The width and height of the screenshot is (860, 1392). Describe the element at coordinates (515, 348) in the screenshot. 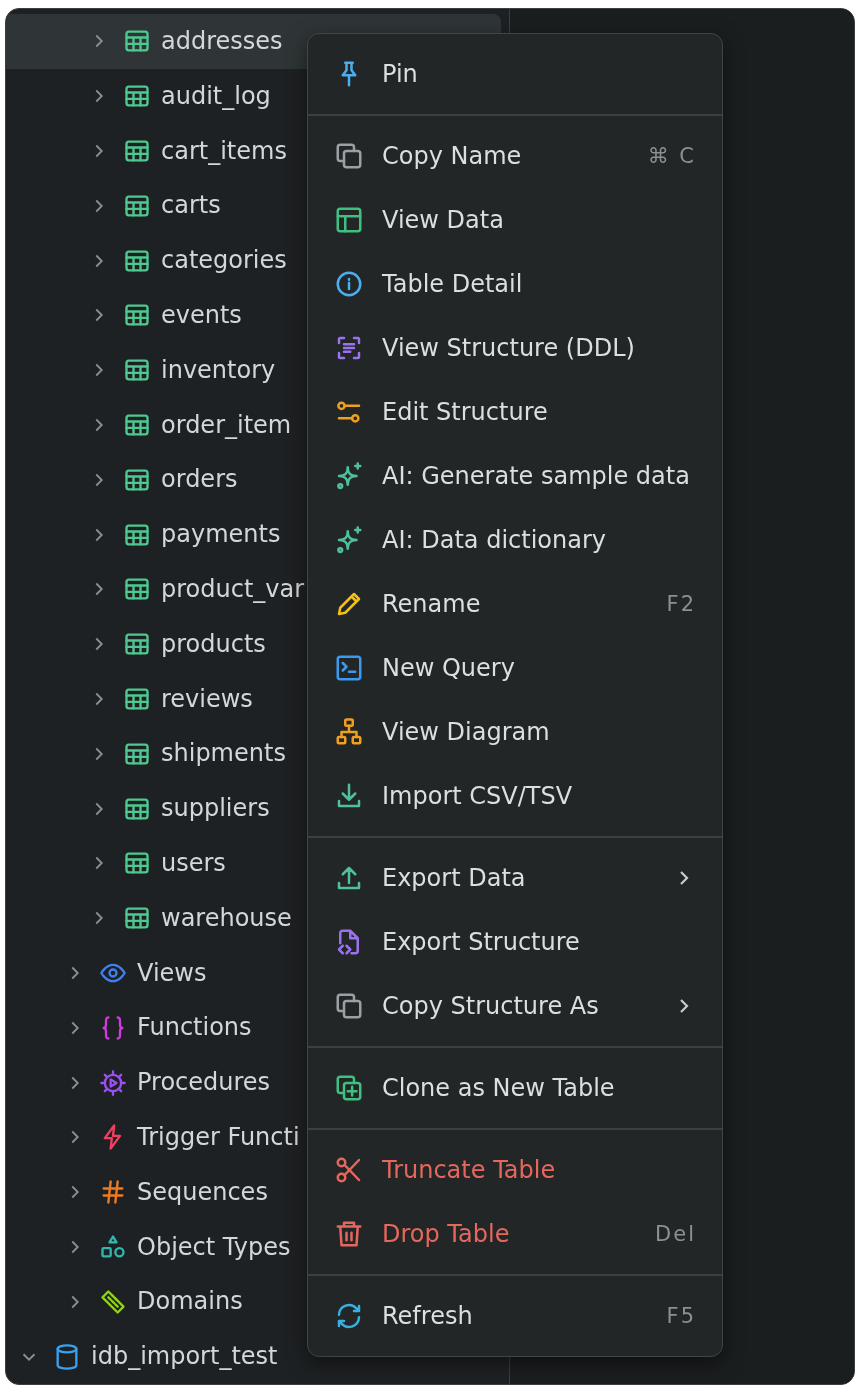

I see `menu-item: View Structure (DDL)` at that location.